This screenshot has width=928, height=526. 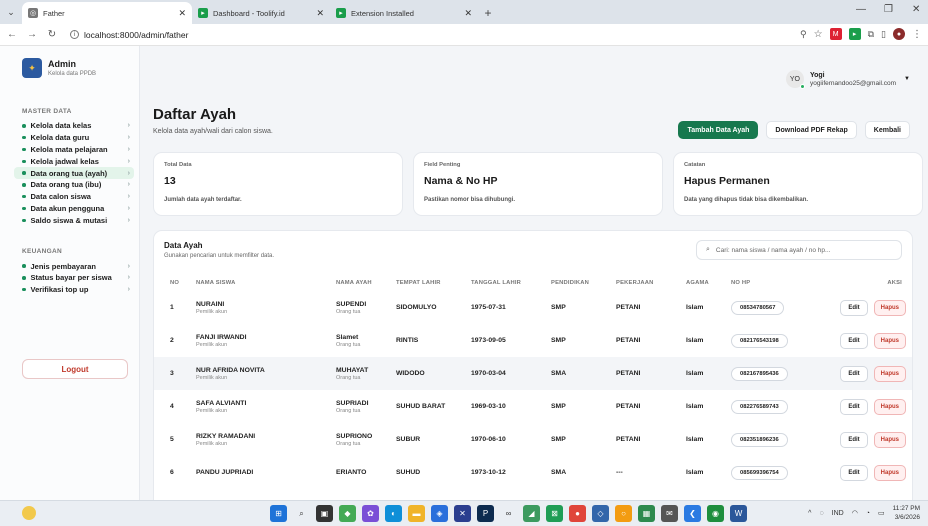 What do you see at coordinates (818, 34) in the screenshot?
I see `star-icon: ☆` at bounding box center [818, 34].